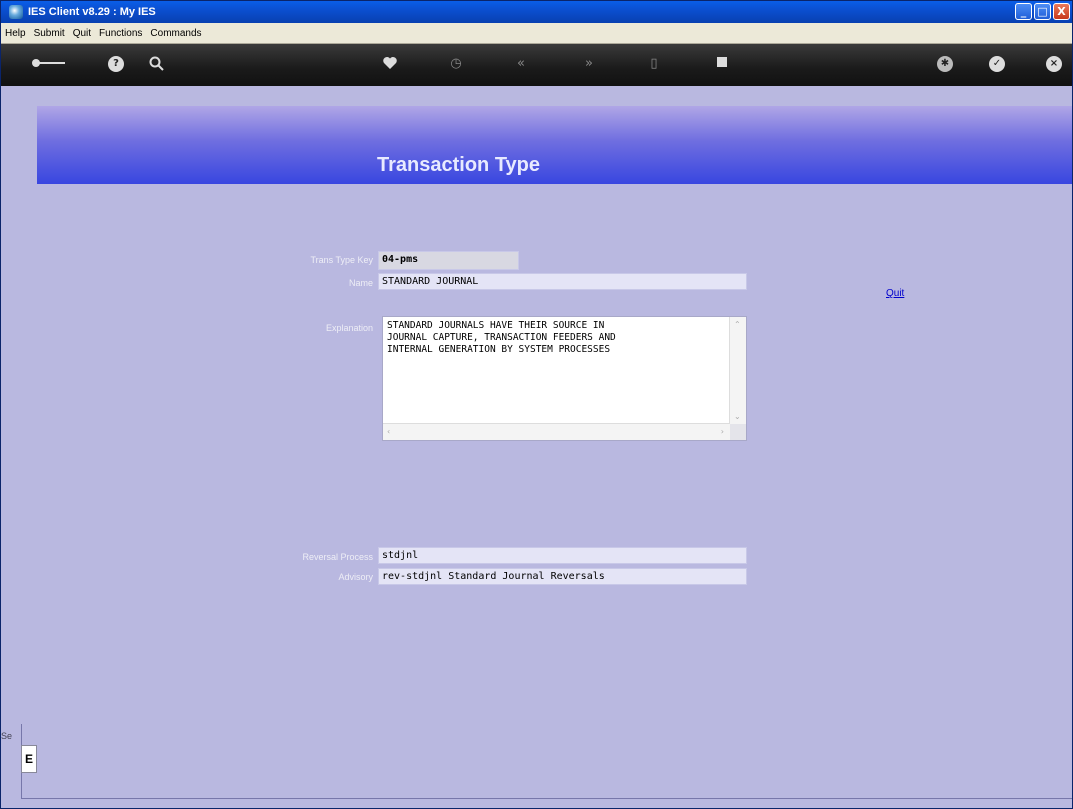  I want to click on quit-link: Quit, so click(895, 293).